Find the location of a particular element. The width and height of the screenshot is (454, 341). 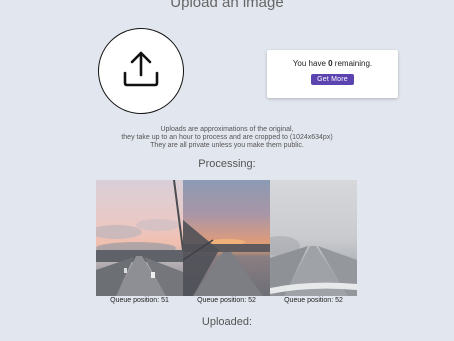

quota-suffix: remaining. is located at coordinates (352, 63).